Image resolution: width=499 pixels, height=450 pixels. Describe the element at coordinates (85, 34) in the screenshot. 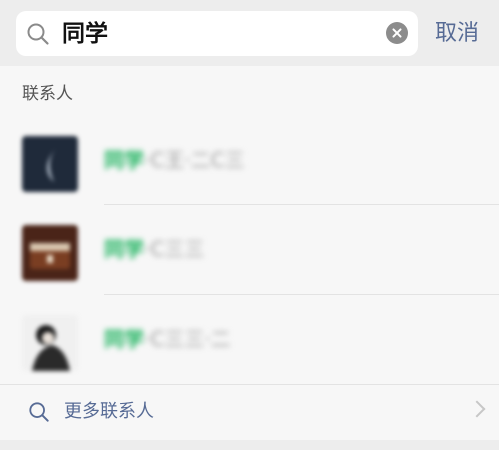

I see `search-input: 同学` at that location.